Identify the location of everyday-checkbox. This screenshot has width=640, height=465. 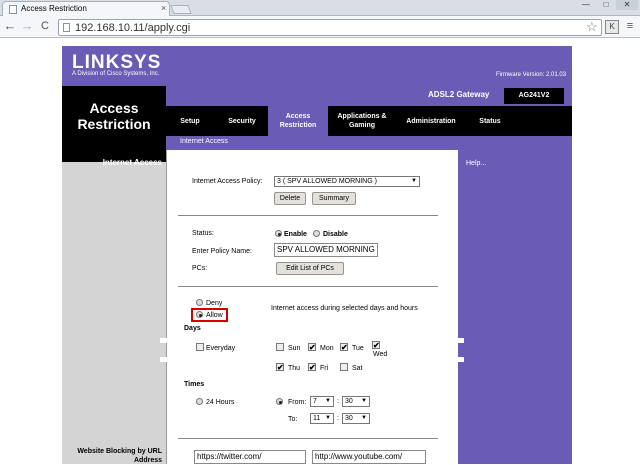
(200, 347).